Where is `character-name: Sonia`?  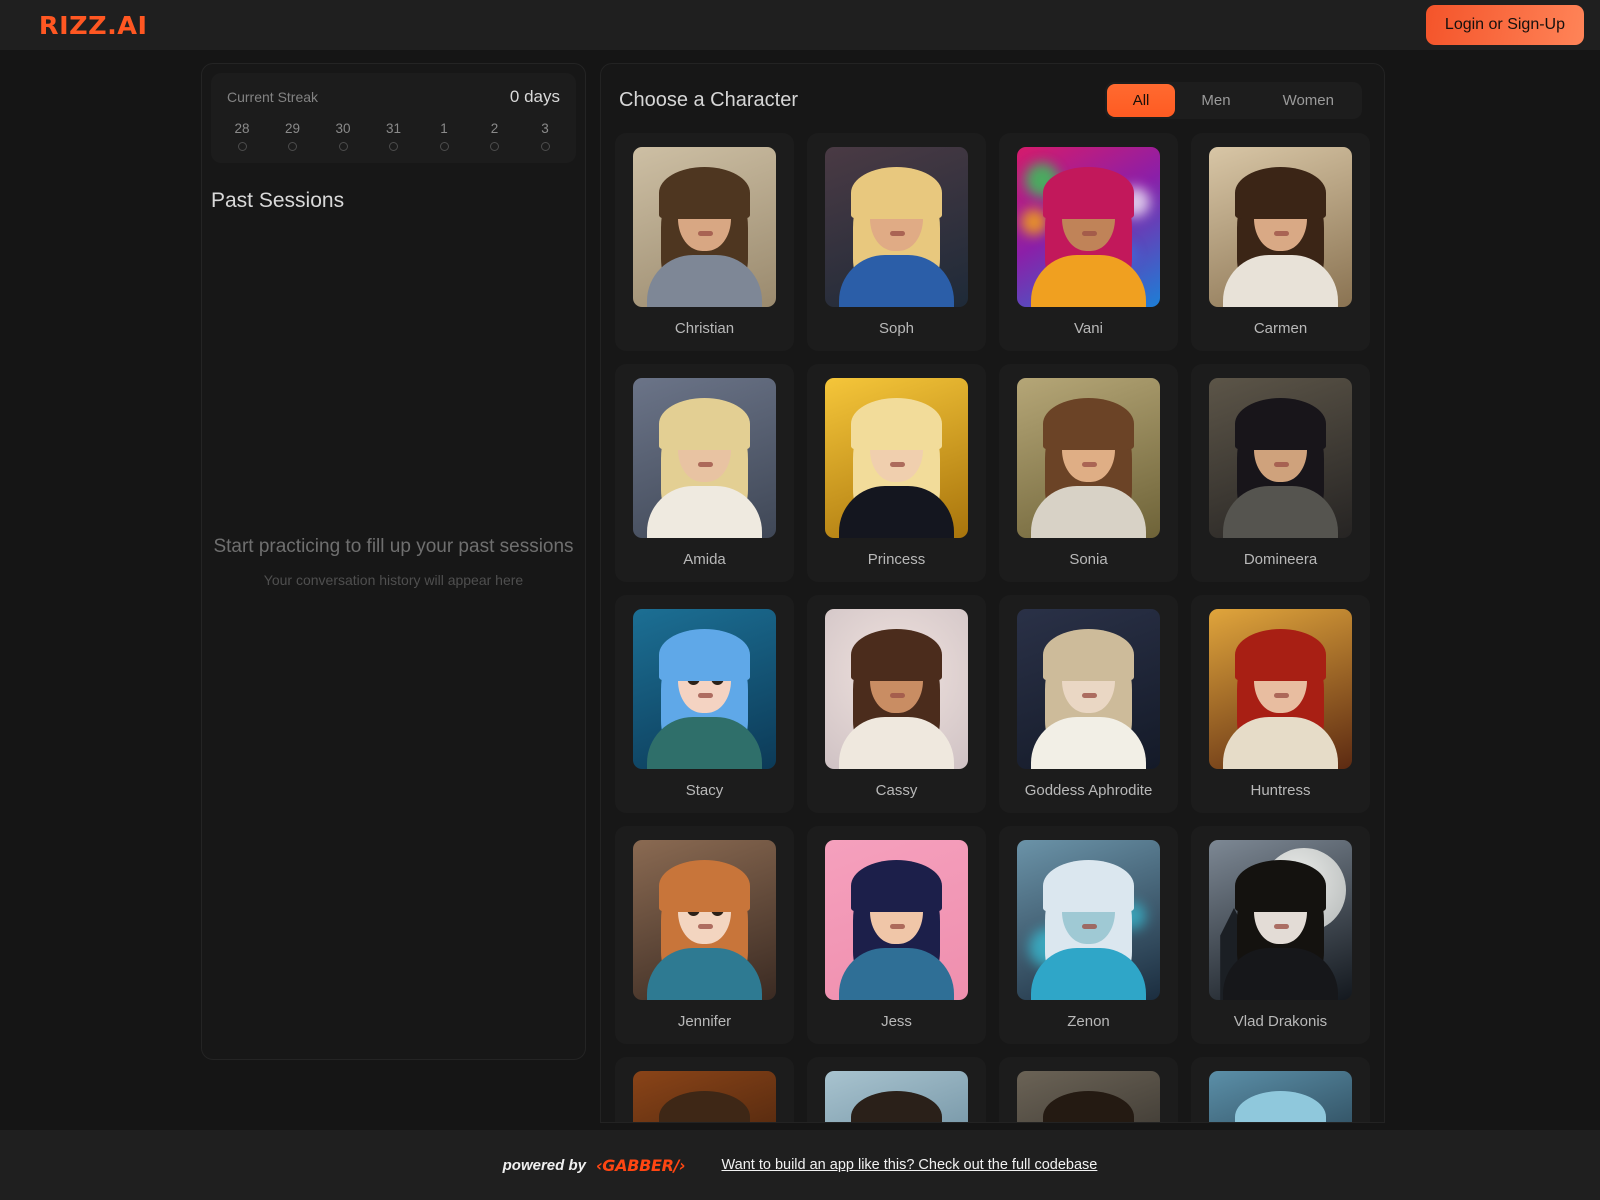 character-name: Sonia is located at coordinates (1088, 559).